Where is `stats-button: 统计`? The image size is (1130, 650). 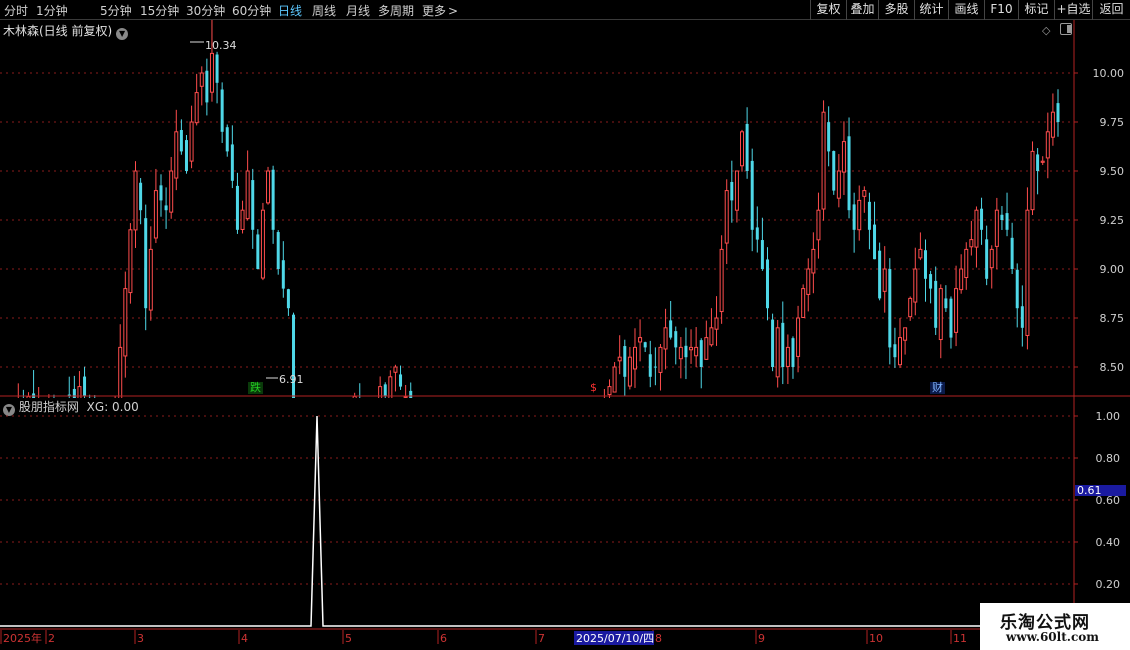
stats-button: 统计 is located at coordinates (931, 10).